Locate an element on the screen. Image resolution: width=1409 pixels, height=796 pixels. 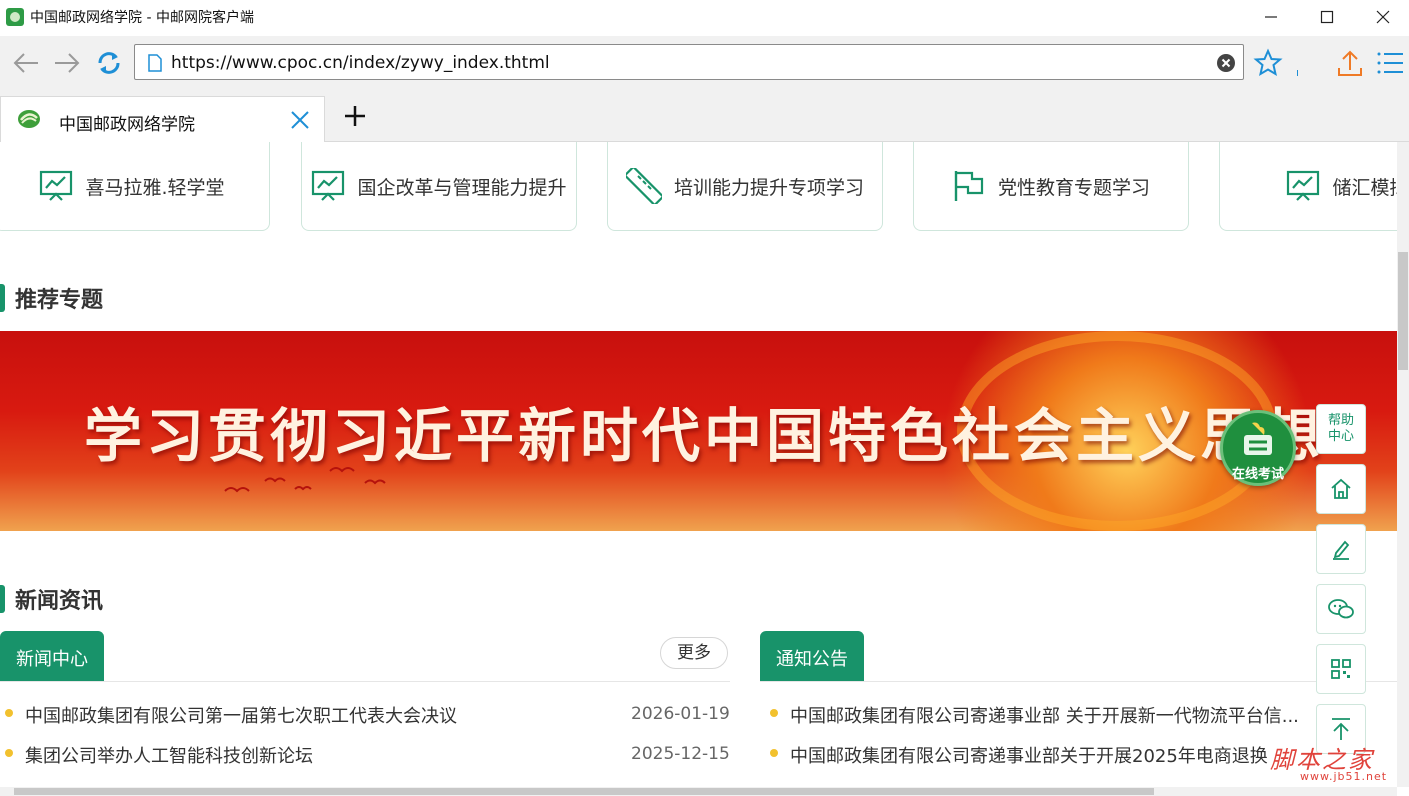
edit-icon is located at coordinates (1341, 550).